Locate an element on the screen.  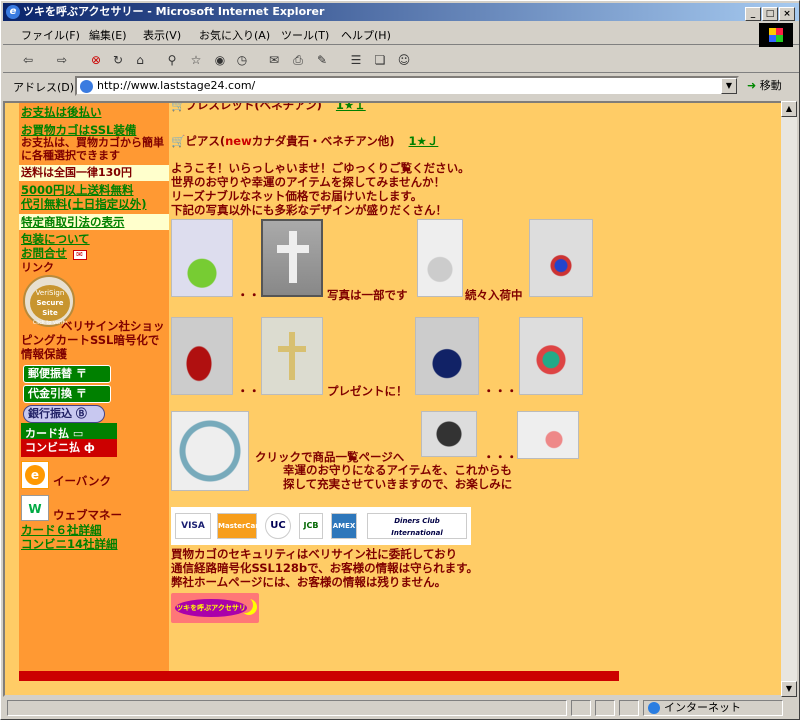
media-icon: ◉ is located at coordinates (220, 60).